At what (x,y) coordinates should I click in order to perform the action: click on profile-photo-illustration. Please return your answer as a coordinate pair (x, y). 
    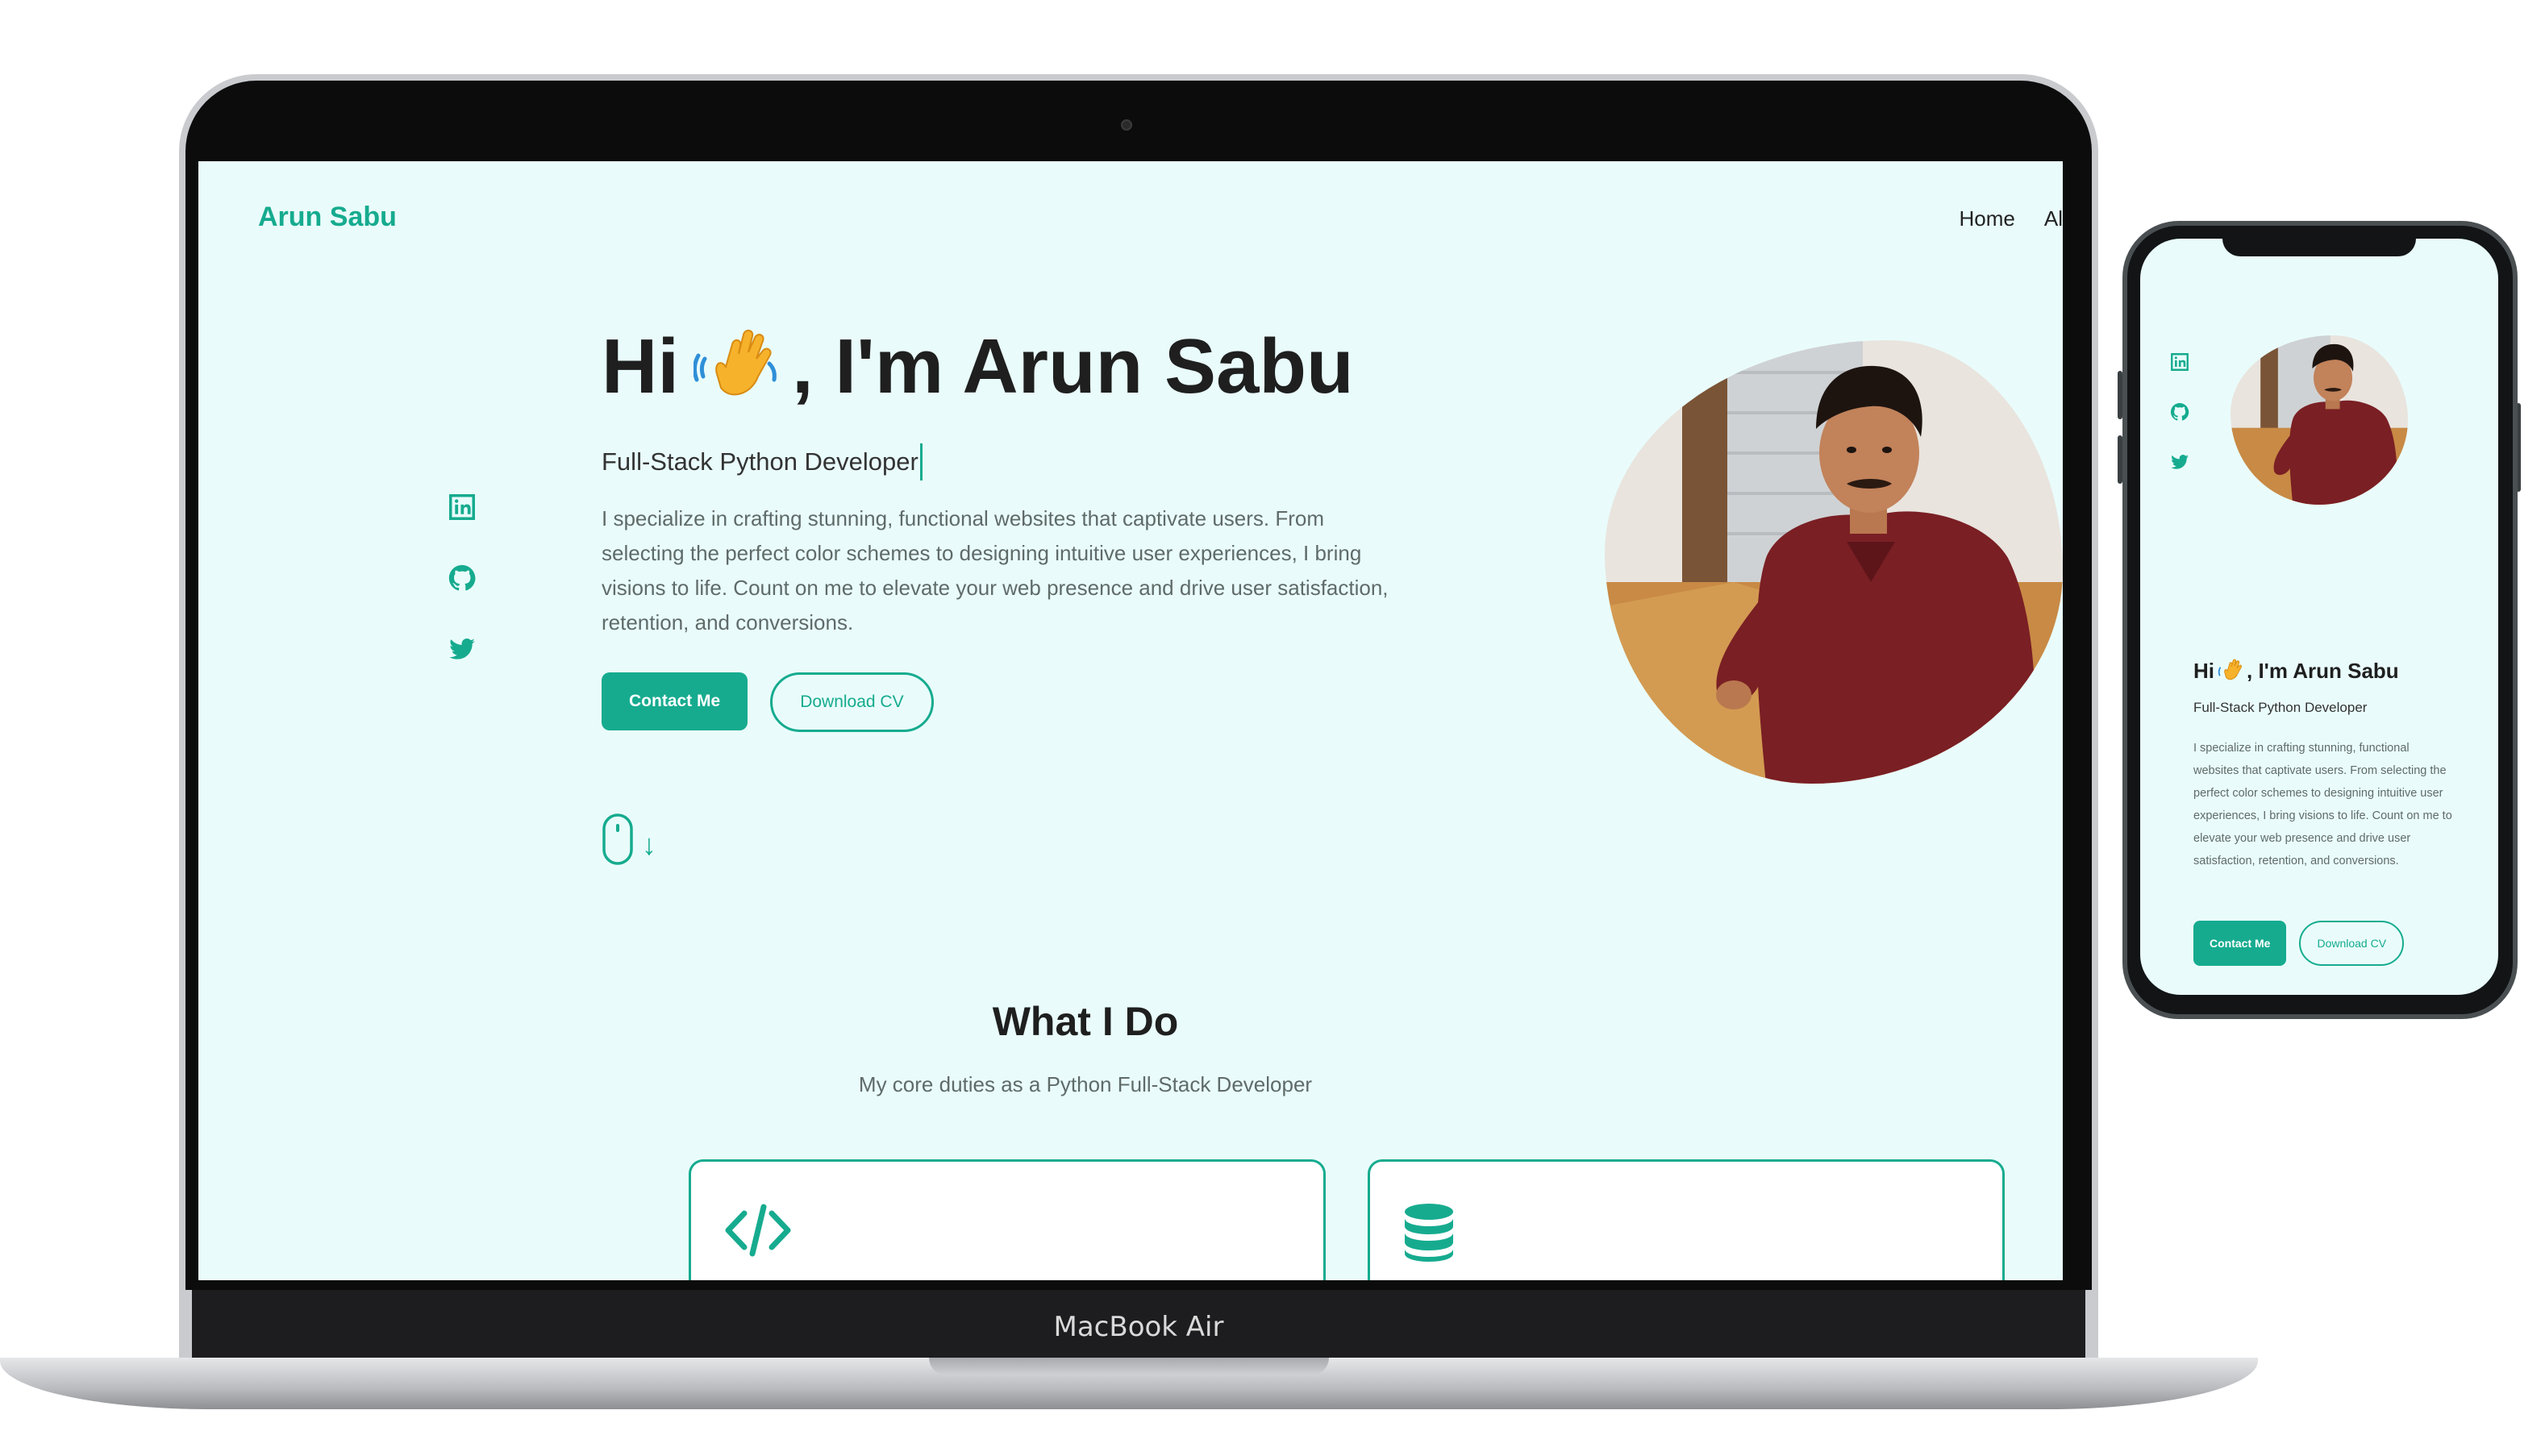
    Looking at the image, I should click on (1834, 562).